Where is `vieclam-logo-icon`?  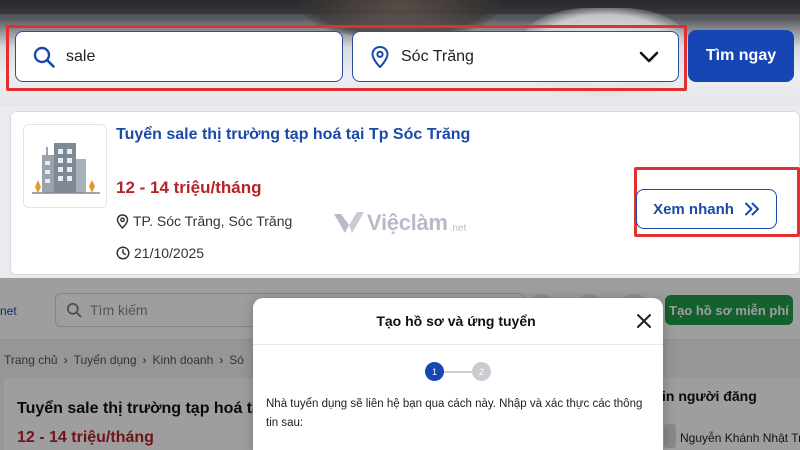
vieclam-logo-icon is located at coordinates (349, 222).